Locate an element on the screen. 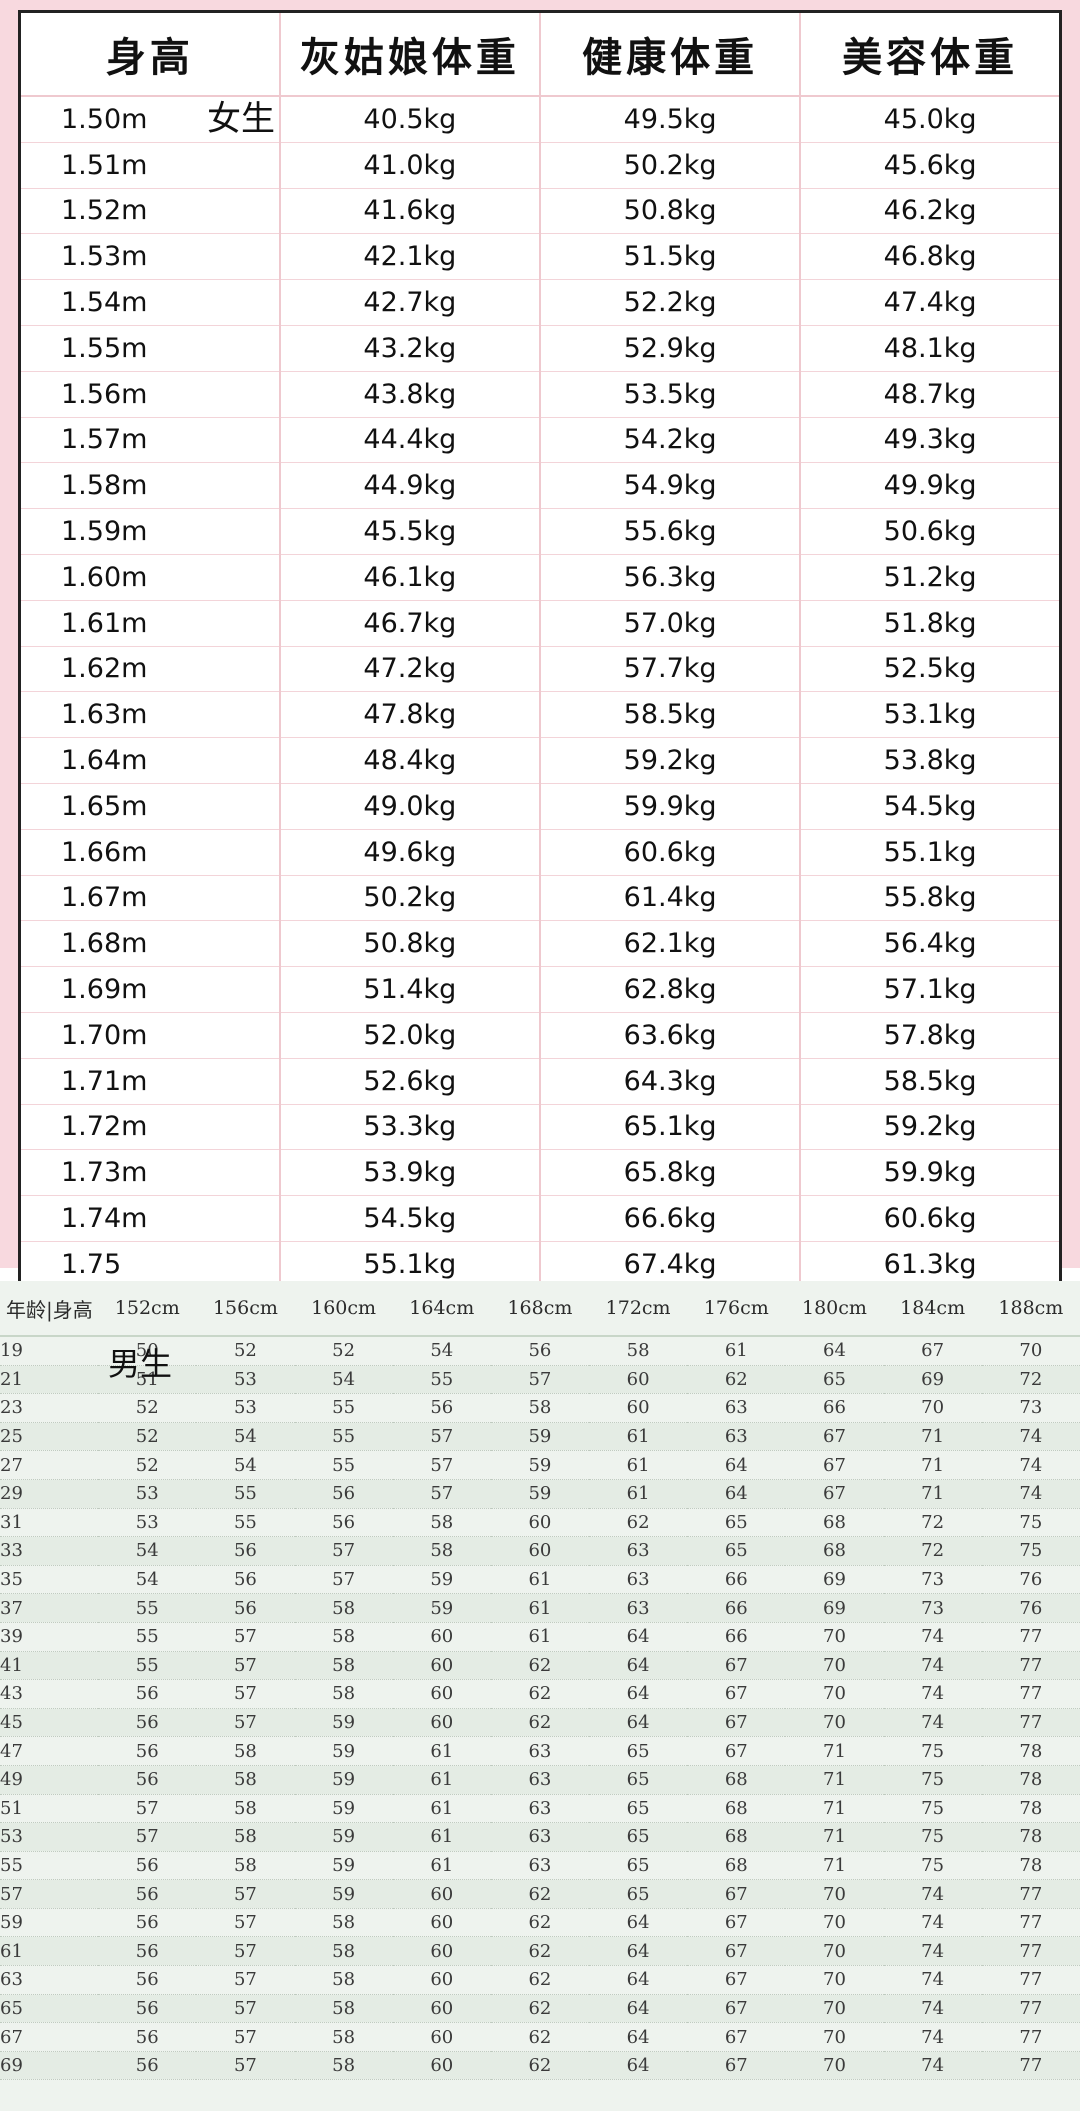 The image size is (1080, 2111). female-row-label: 1.63m is located at coordinates (149, 715).